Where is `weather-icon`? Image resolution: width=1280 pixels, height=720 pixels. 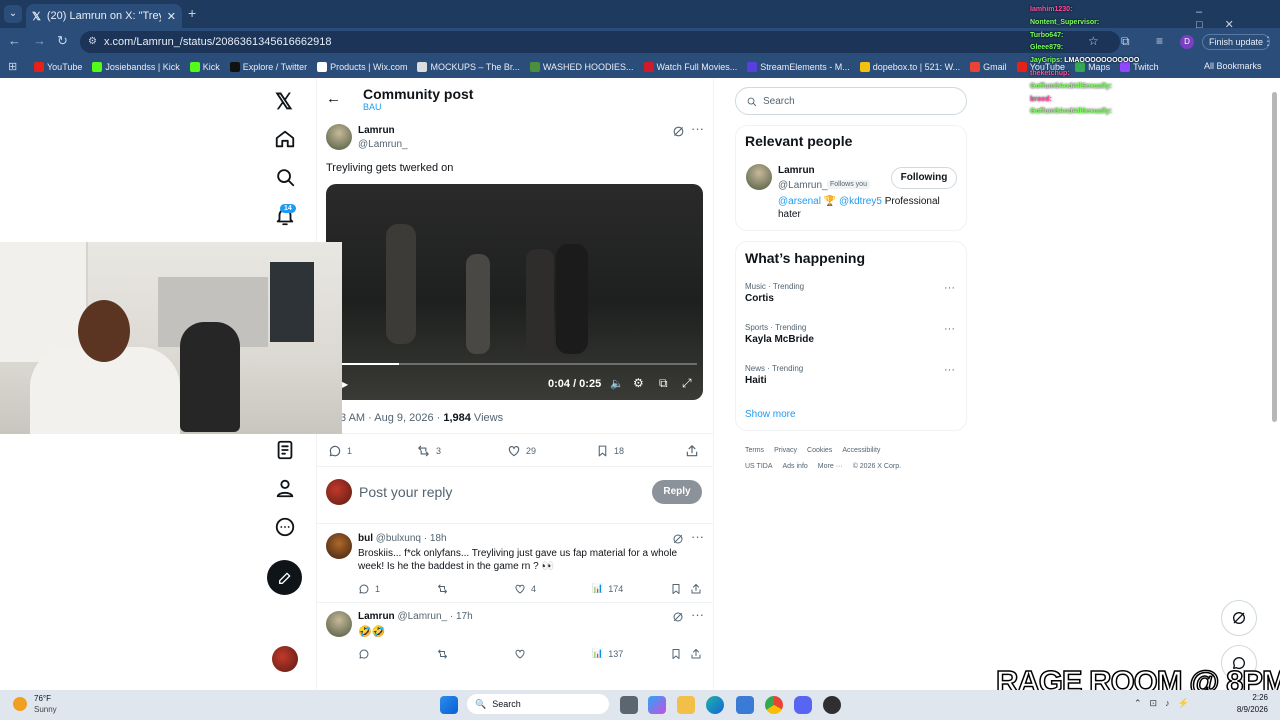 weather-icon is located at coordinates (20, 704).